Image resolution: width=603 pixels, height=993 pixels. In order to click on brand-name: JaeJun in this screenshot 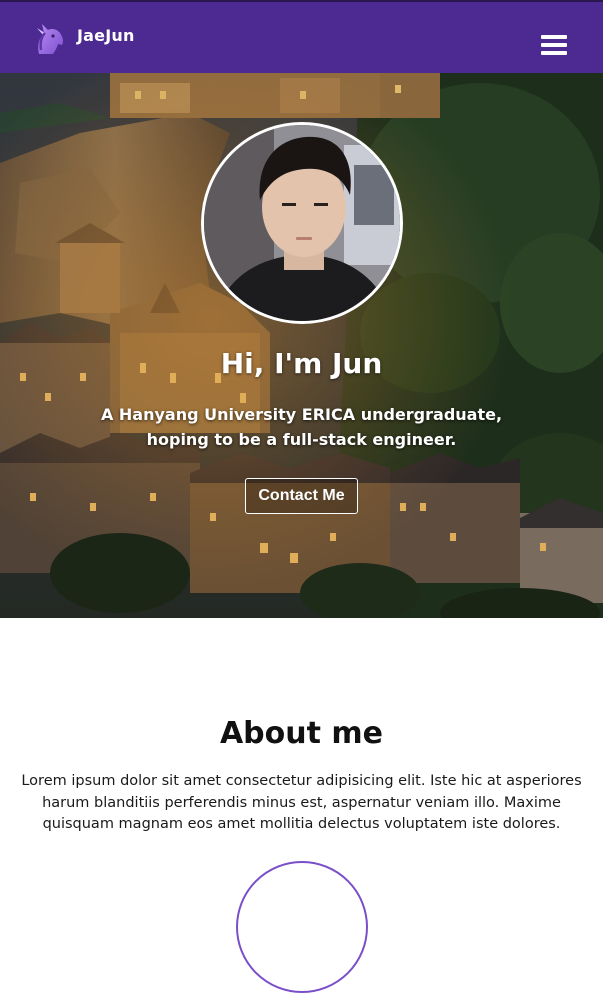, I will do `click(106, 35)`.